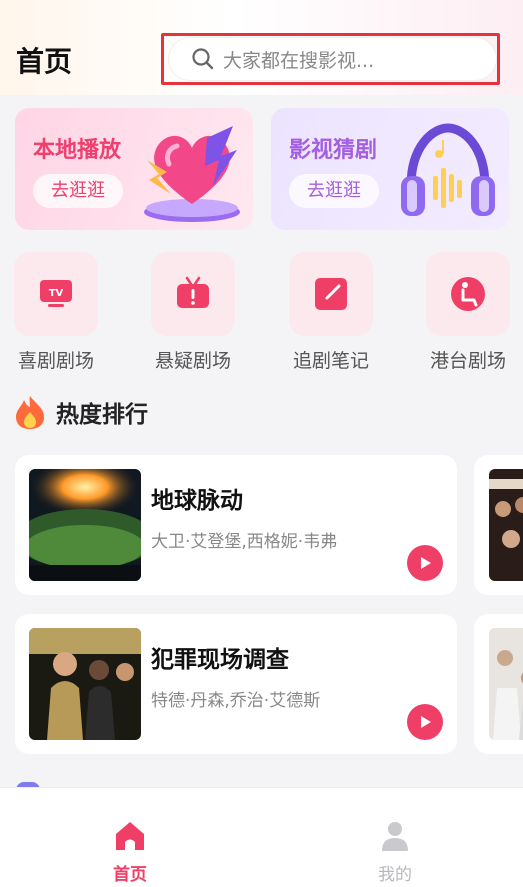  I want to click on local-play-card: 本地播放 去逛逛, so click(134, 169).